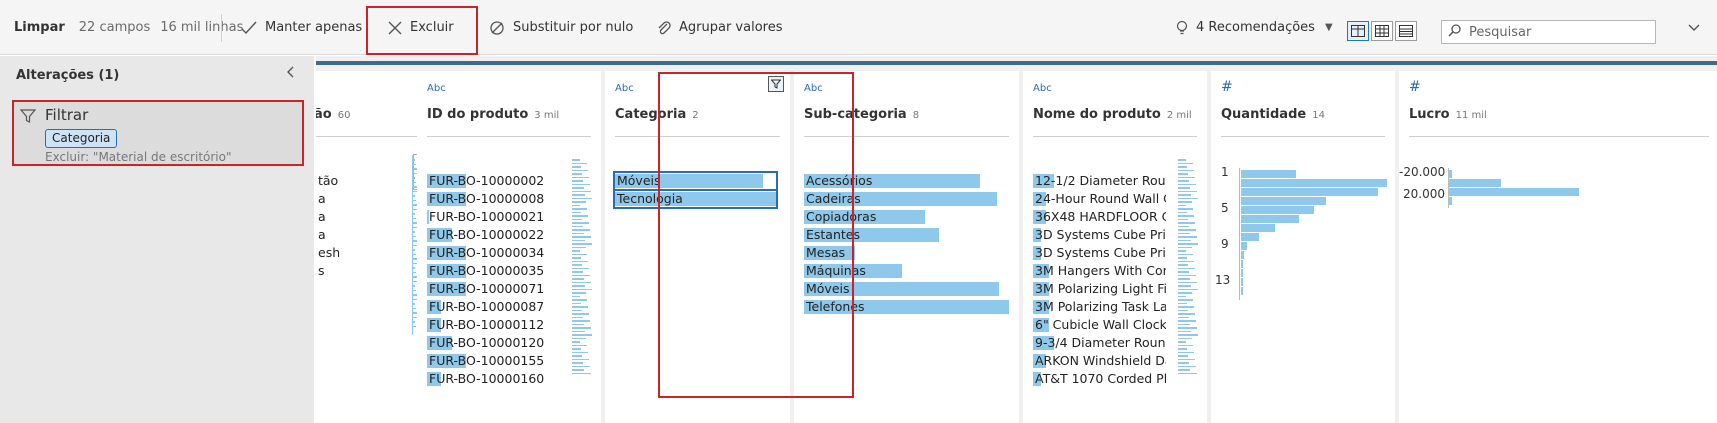  Describe the element at coordinates (1694, 27) in the screenshot. I see `chevron-down-icon` at that location.